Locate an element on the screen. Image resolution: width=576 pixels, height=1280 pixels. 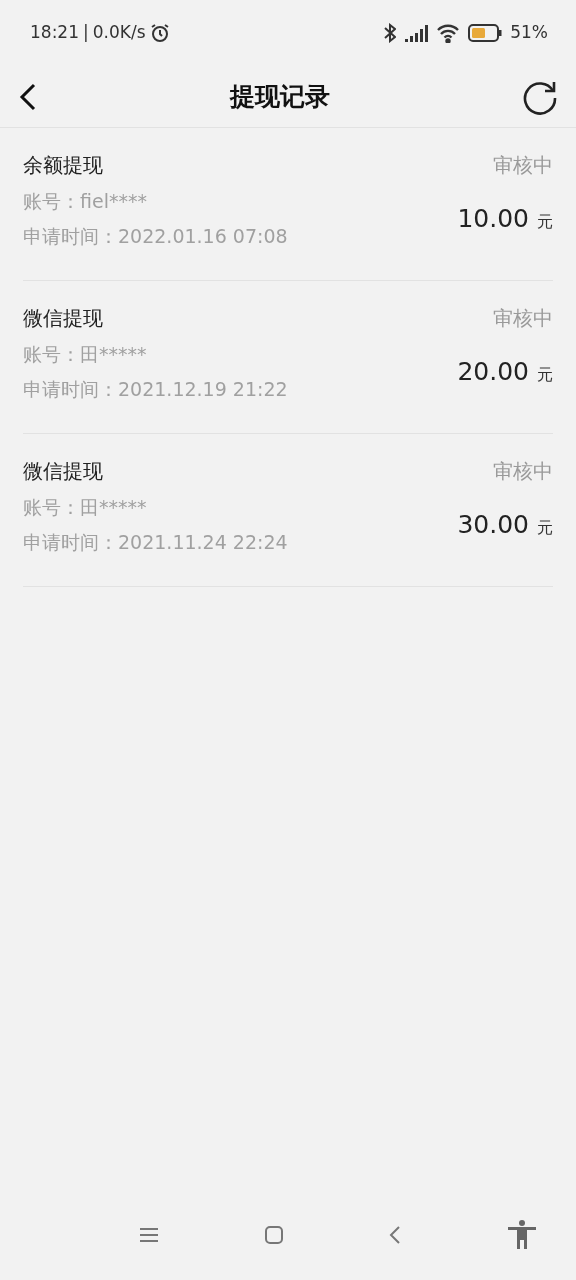
accessibility-icon is located at coordinates (521, 1235).